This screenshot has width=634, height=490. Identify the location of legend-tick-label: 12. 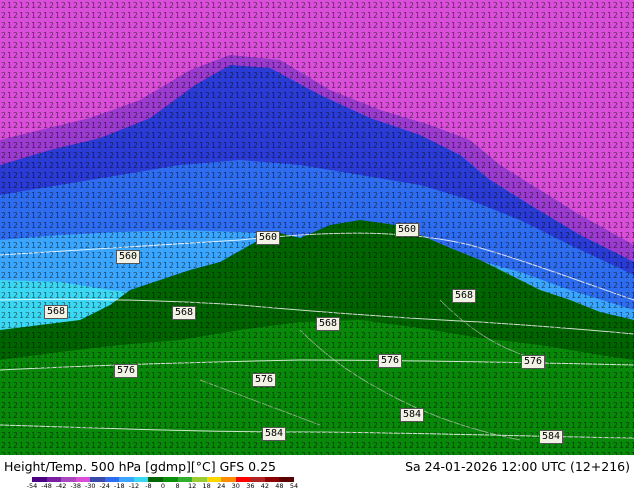
(192, 486).